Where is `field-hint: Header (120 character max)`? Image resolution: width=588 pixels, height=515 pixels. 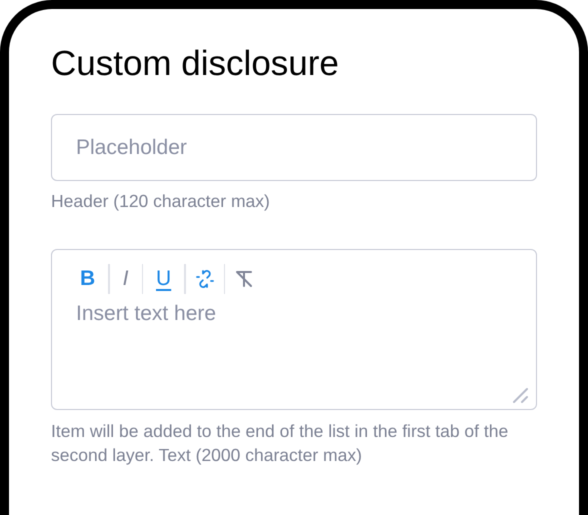 field-hint: Header (120 character max) is located at coordinates (161, 201).